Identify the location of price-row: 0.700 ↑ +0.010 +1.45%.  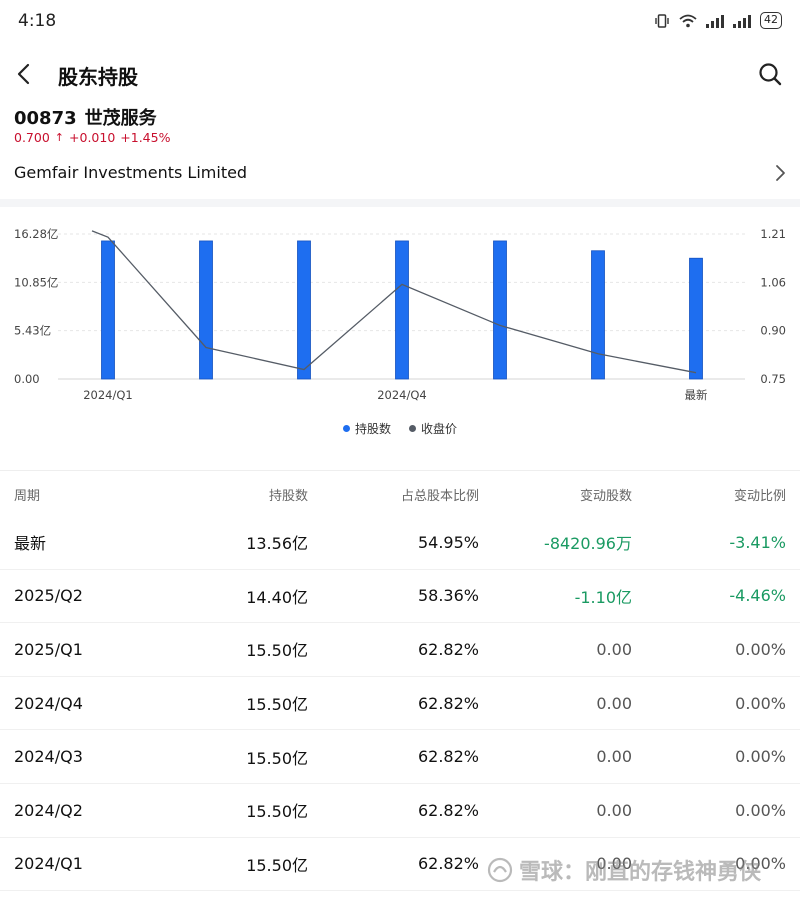
(92, 137).